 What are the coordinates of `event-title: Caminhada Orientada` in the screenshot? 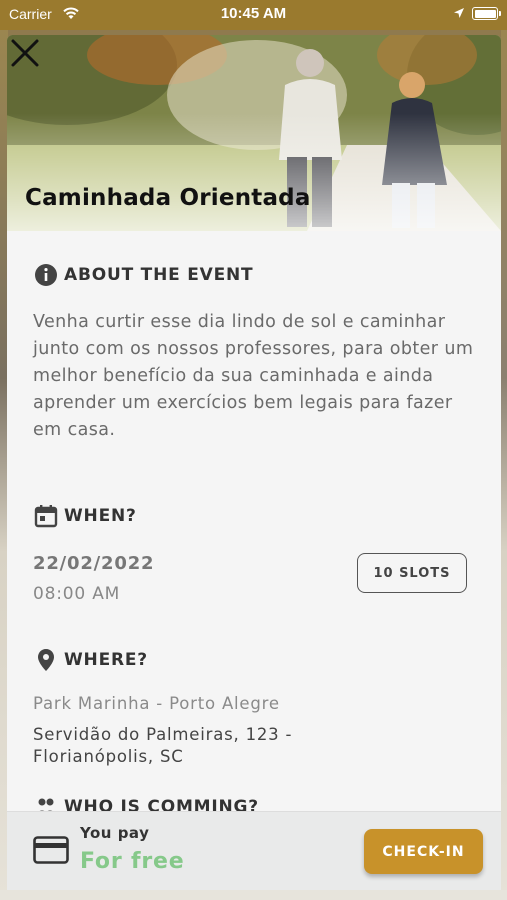 It's located at (168, 198).